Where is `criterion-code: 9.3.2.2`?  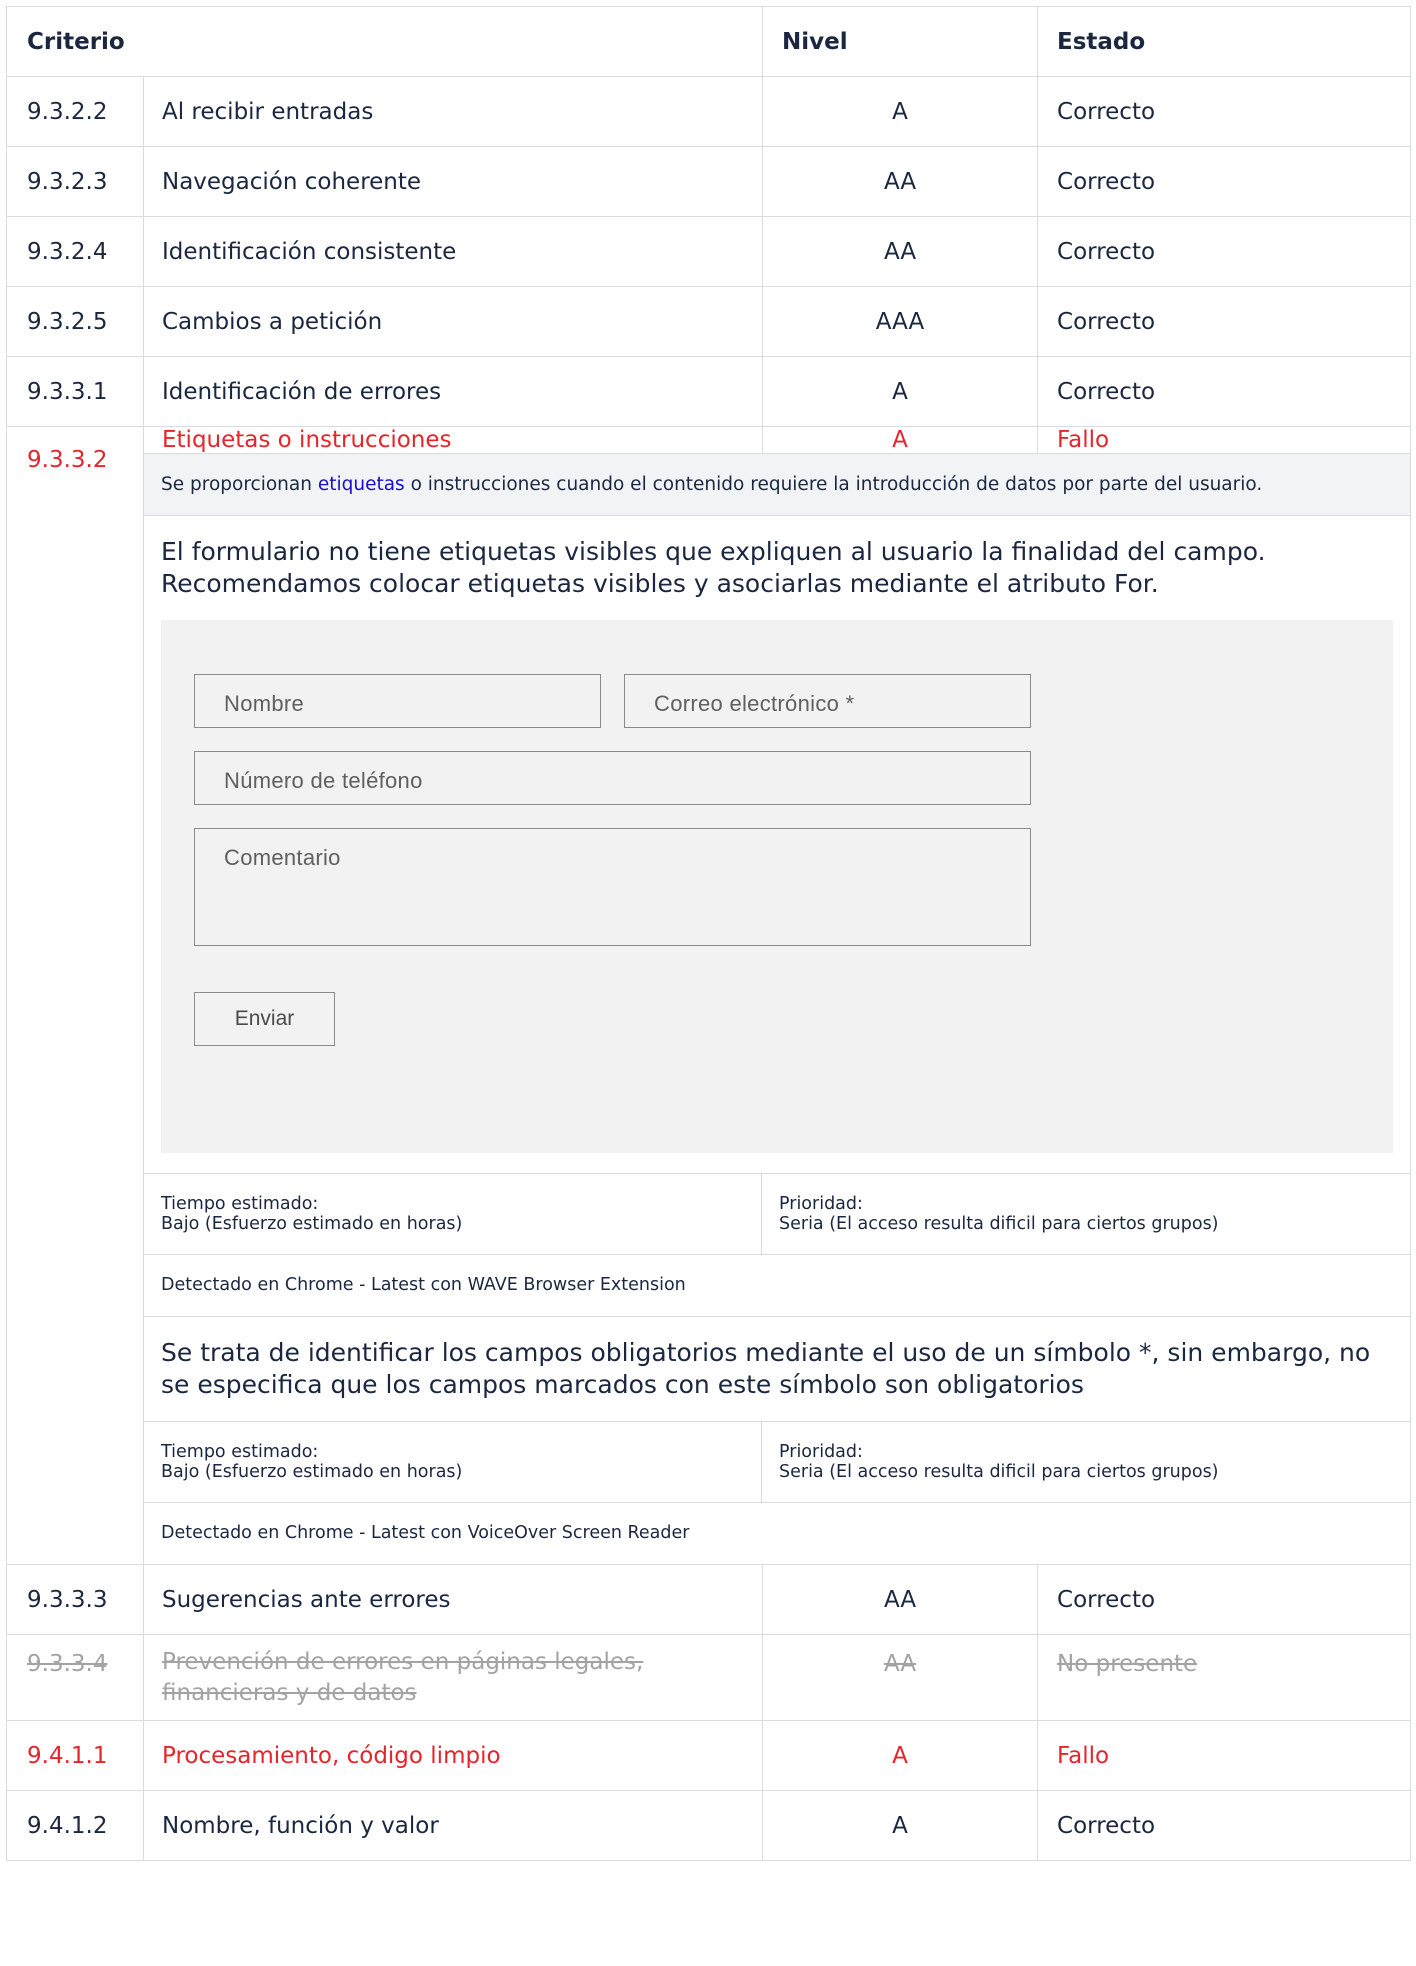 criterion-code: 9.3.2.2 is located at coordinates (75, 111).